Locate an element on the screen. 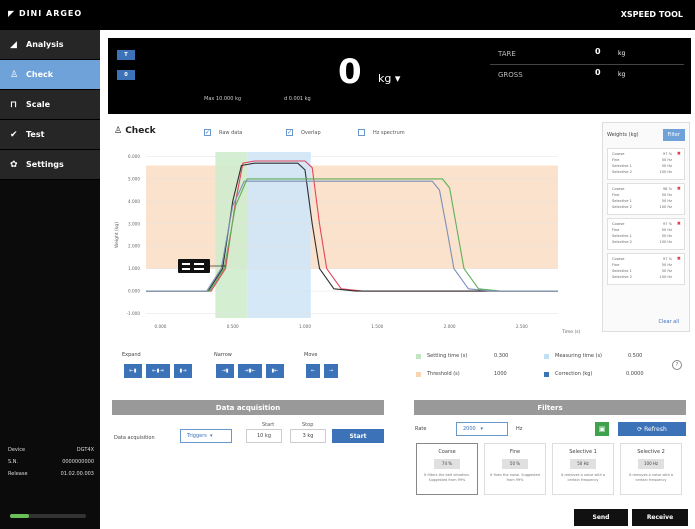 This screenshot has height=529, width=695. checkmark-icon: ✔ is located at coordinates (14, 134).